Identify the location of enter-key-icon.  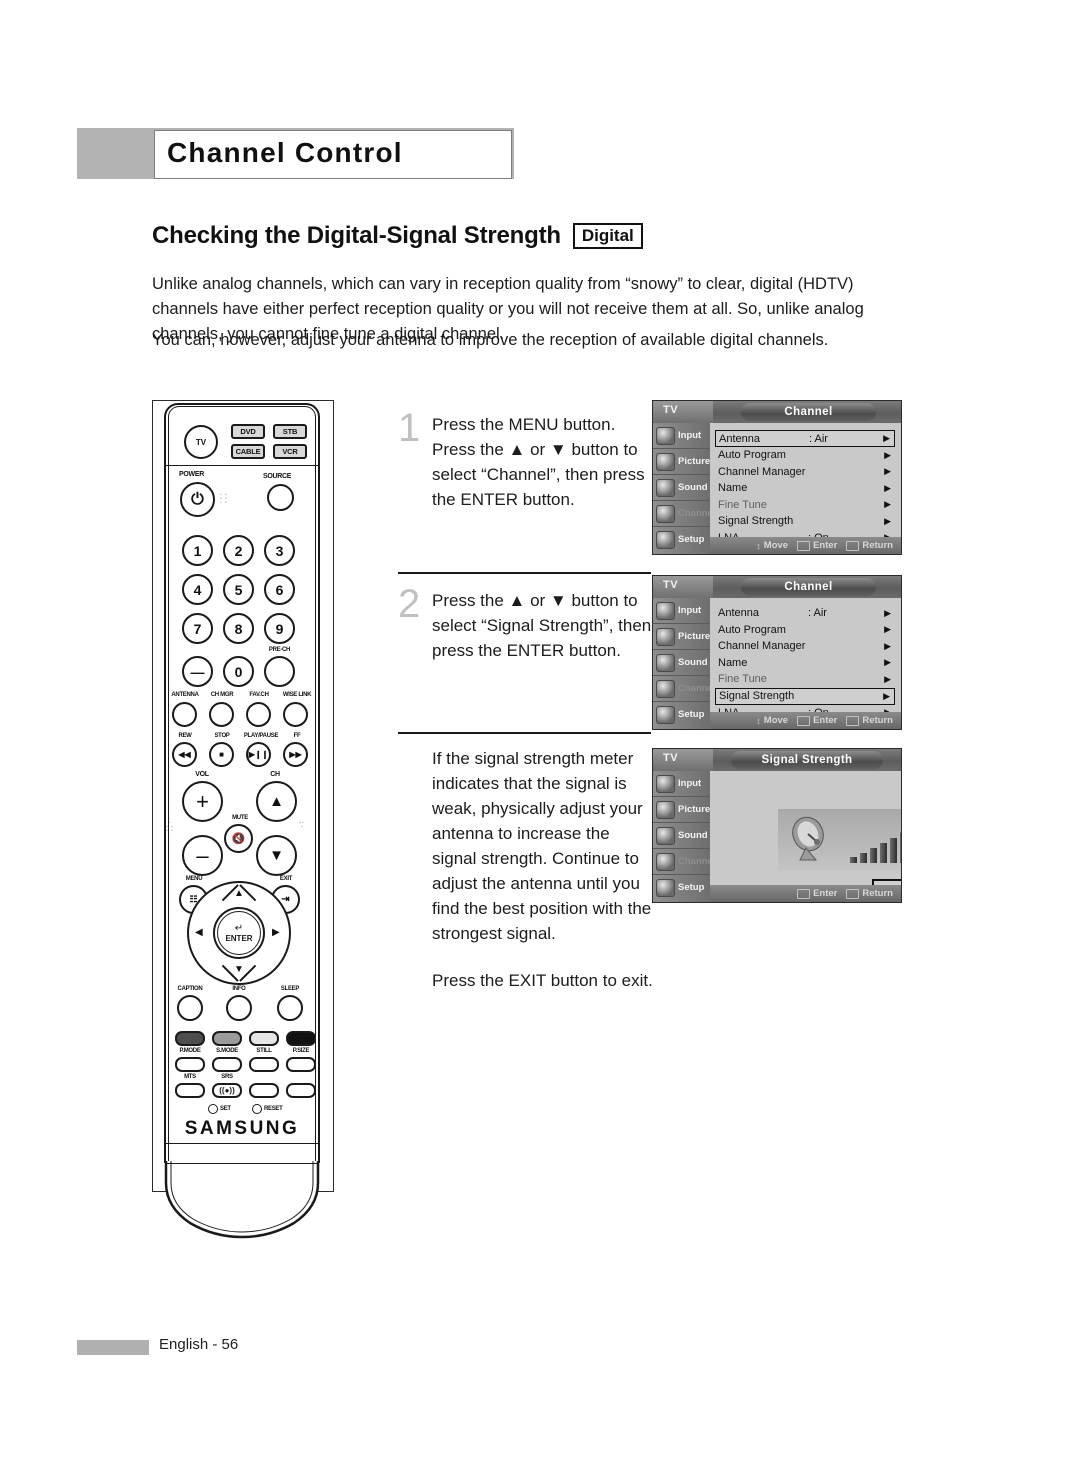
(804, 893).